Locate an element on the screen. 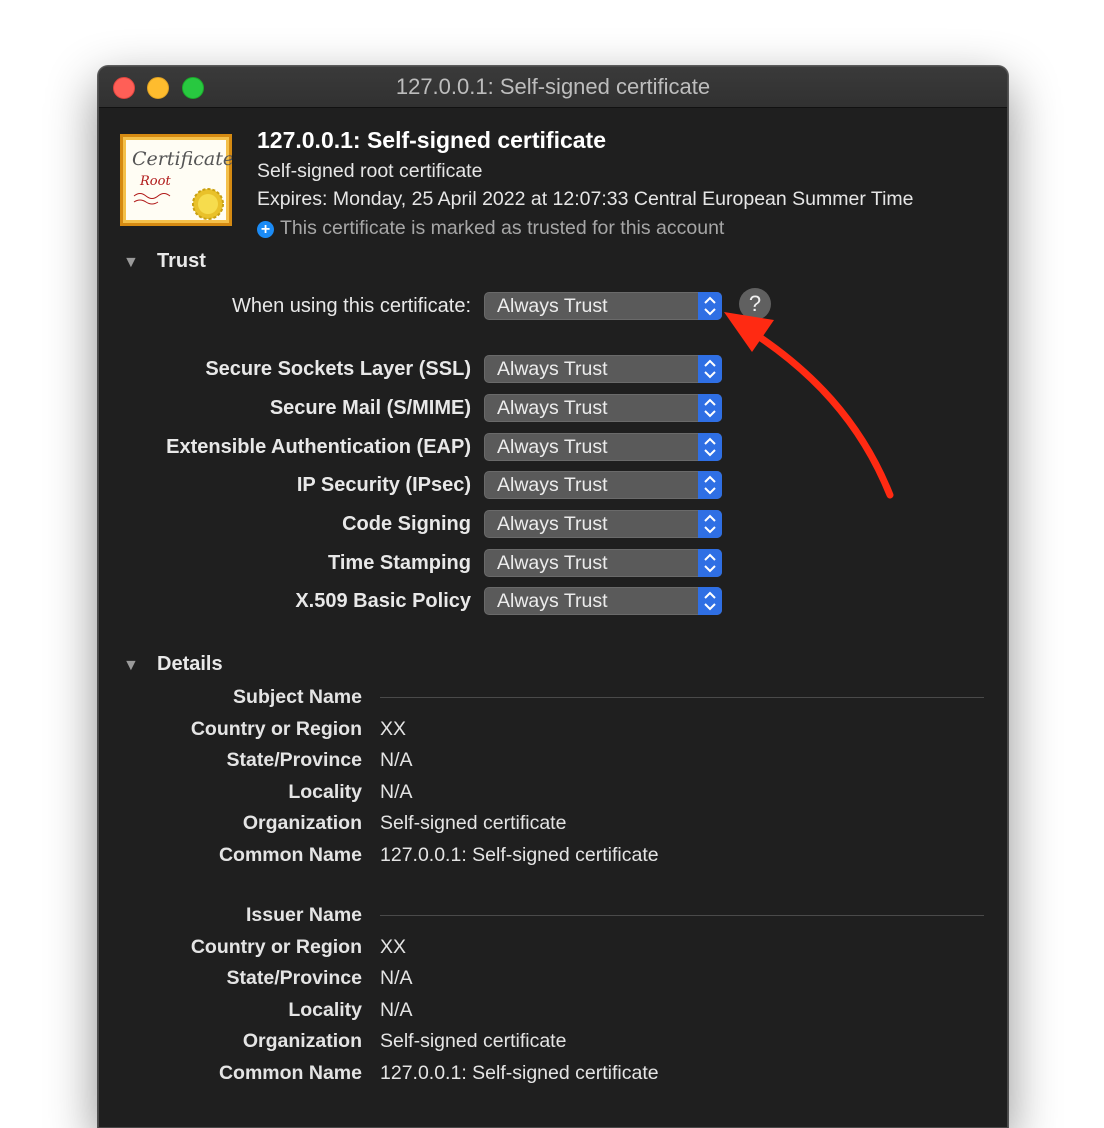 Image resolution: width=1104 pixels, height=1128 pixels. title-bar: 127.0.0.1: Self-signed certificate is located at coordinates (553, 87).